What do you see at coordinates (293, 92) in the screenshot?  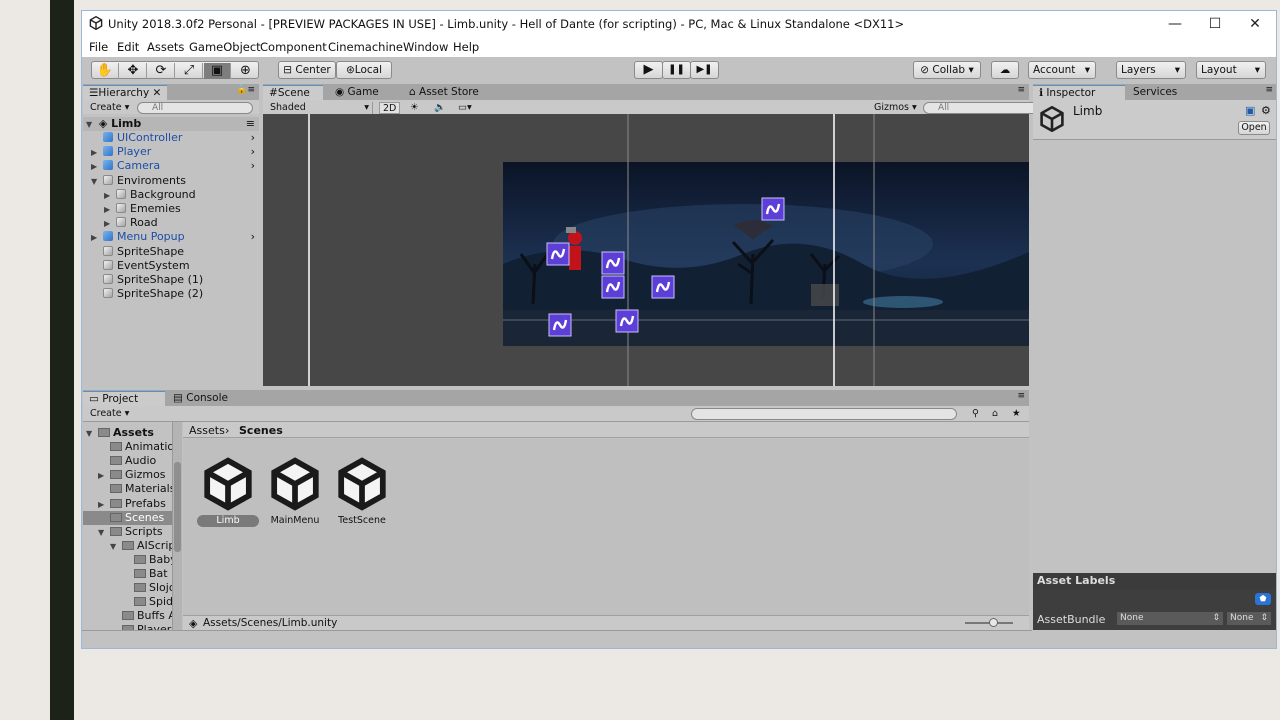 I see `tab-scene: #Scene` at bounding box center [293, 92].